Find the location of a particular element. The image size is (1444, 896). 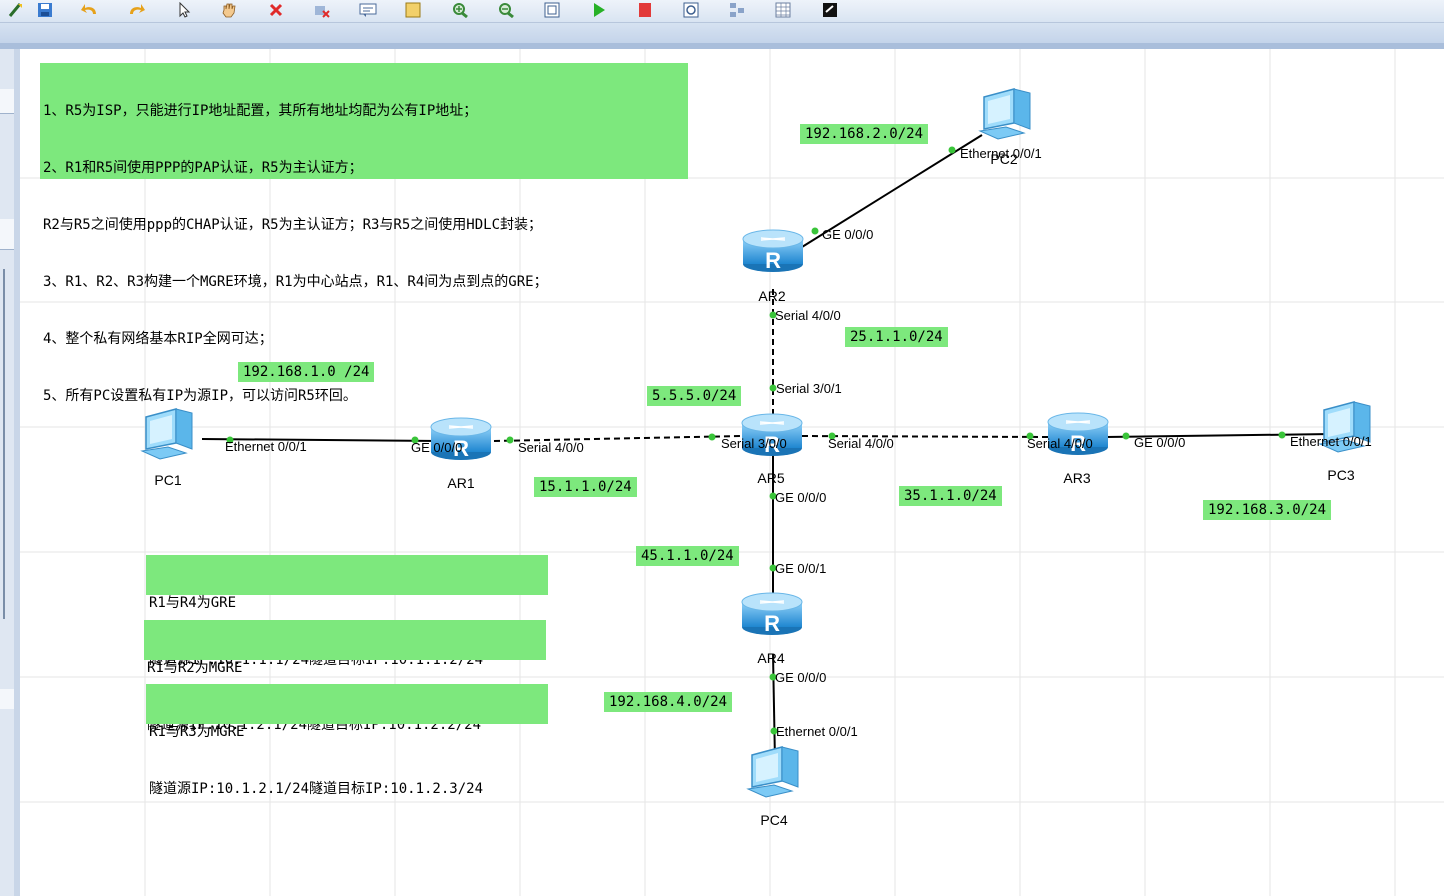

pan-hand-icon is located at coordinates (229, 10).